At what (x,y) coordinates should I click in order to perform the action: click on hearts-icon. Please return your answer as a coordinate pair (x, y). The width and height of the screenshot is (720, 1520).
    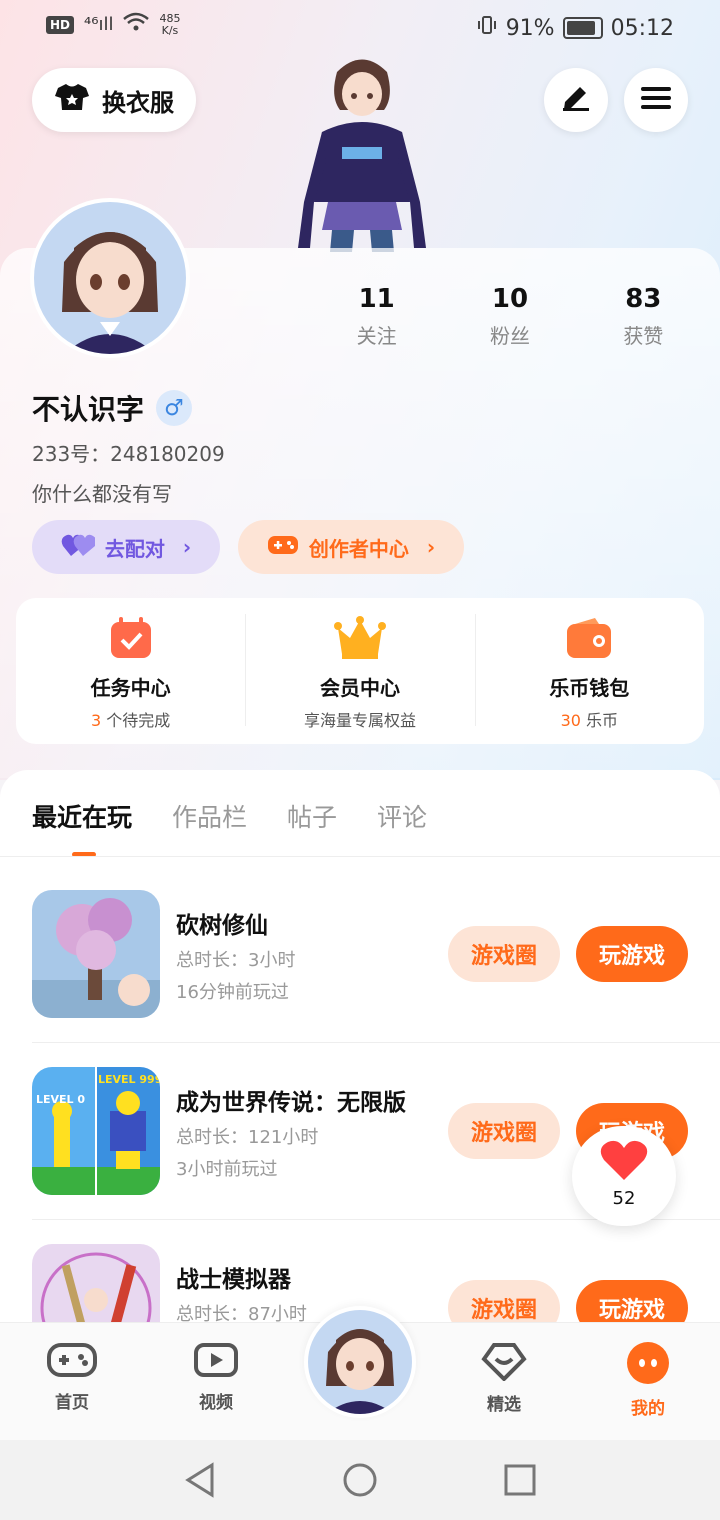
    Looking at the image, I should click on (79, 547).